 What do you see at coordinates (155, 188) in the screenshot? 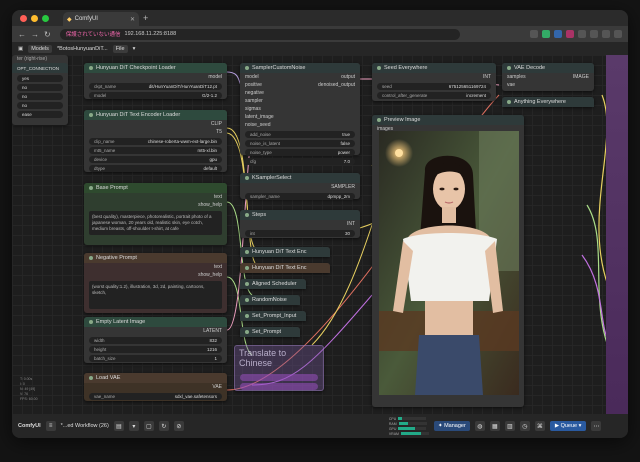
I see `node-header: Base Prompt` at bounding box center [155, 188].